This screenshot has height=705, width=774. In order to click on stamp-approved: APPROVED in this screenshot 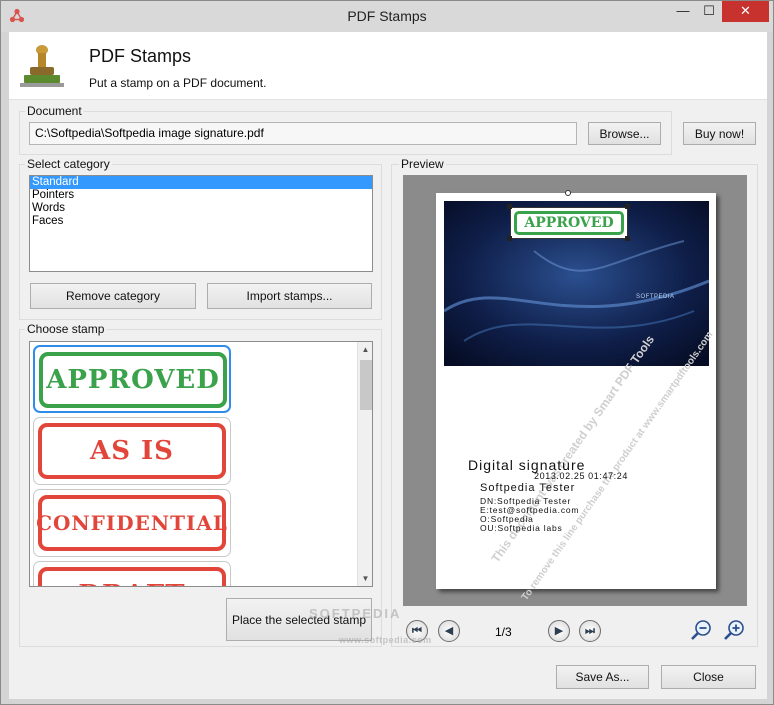, I will do `click(132, 379)`.